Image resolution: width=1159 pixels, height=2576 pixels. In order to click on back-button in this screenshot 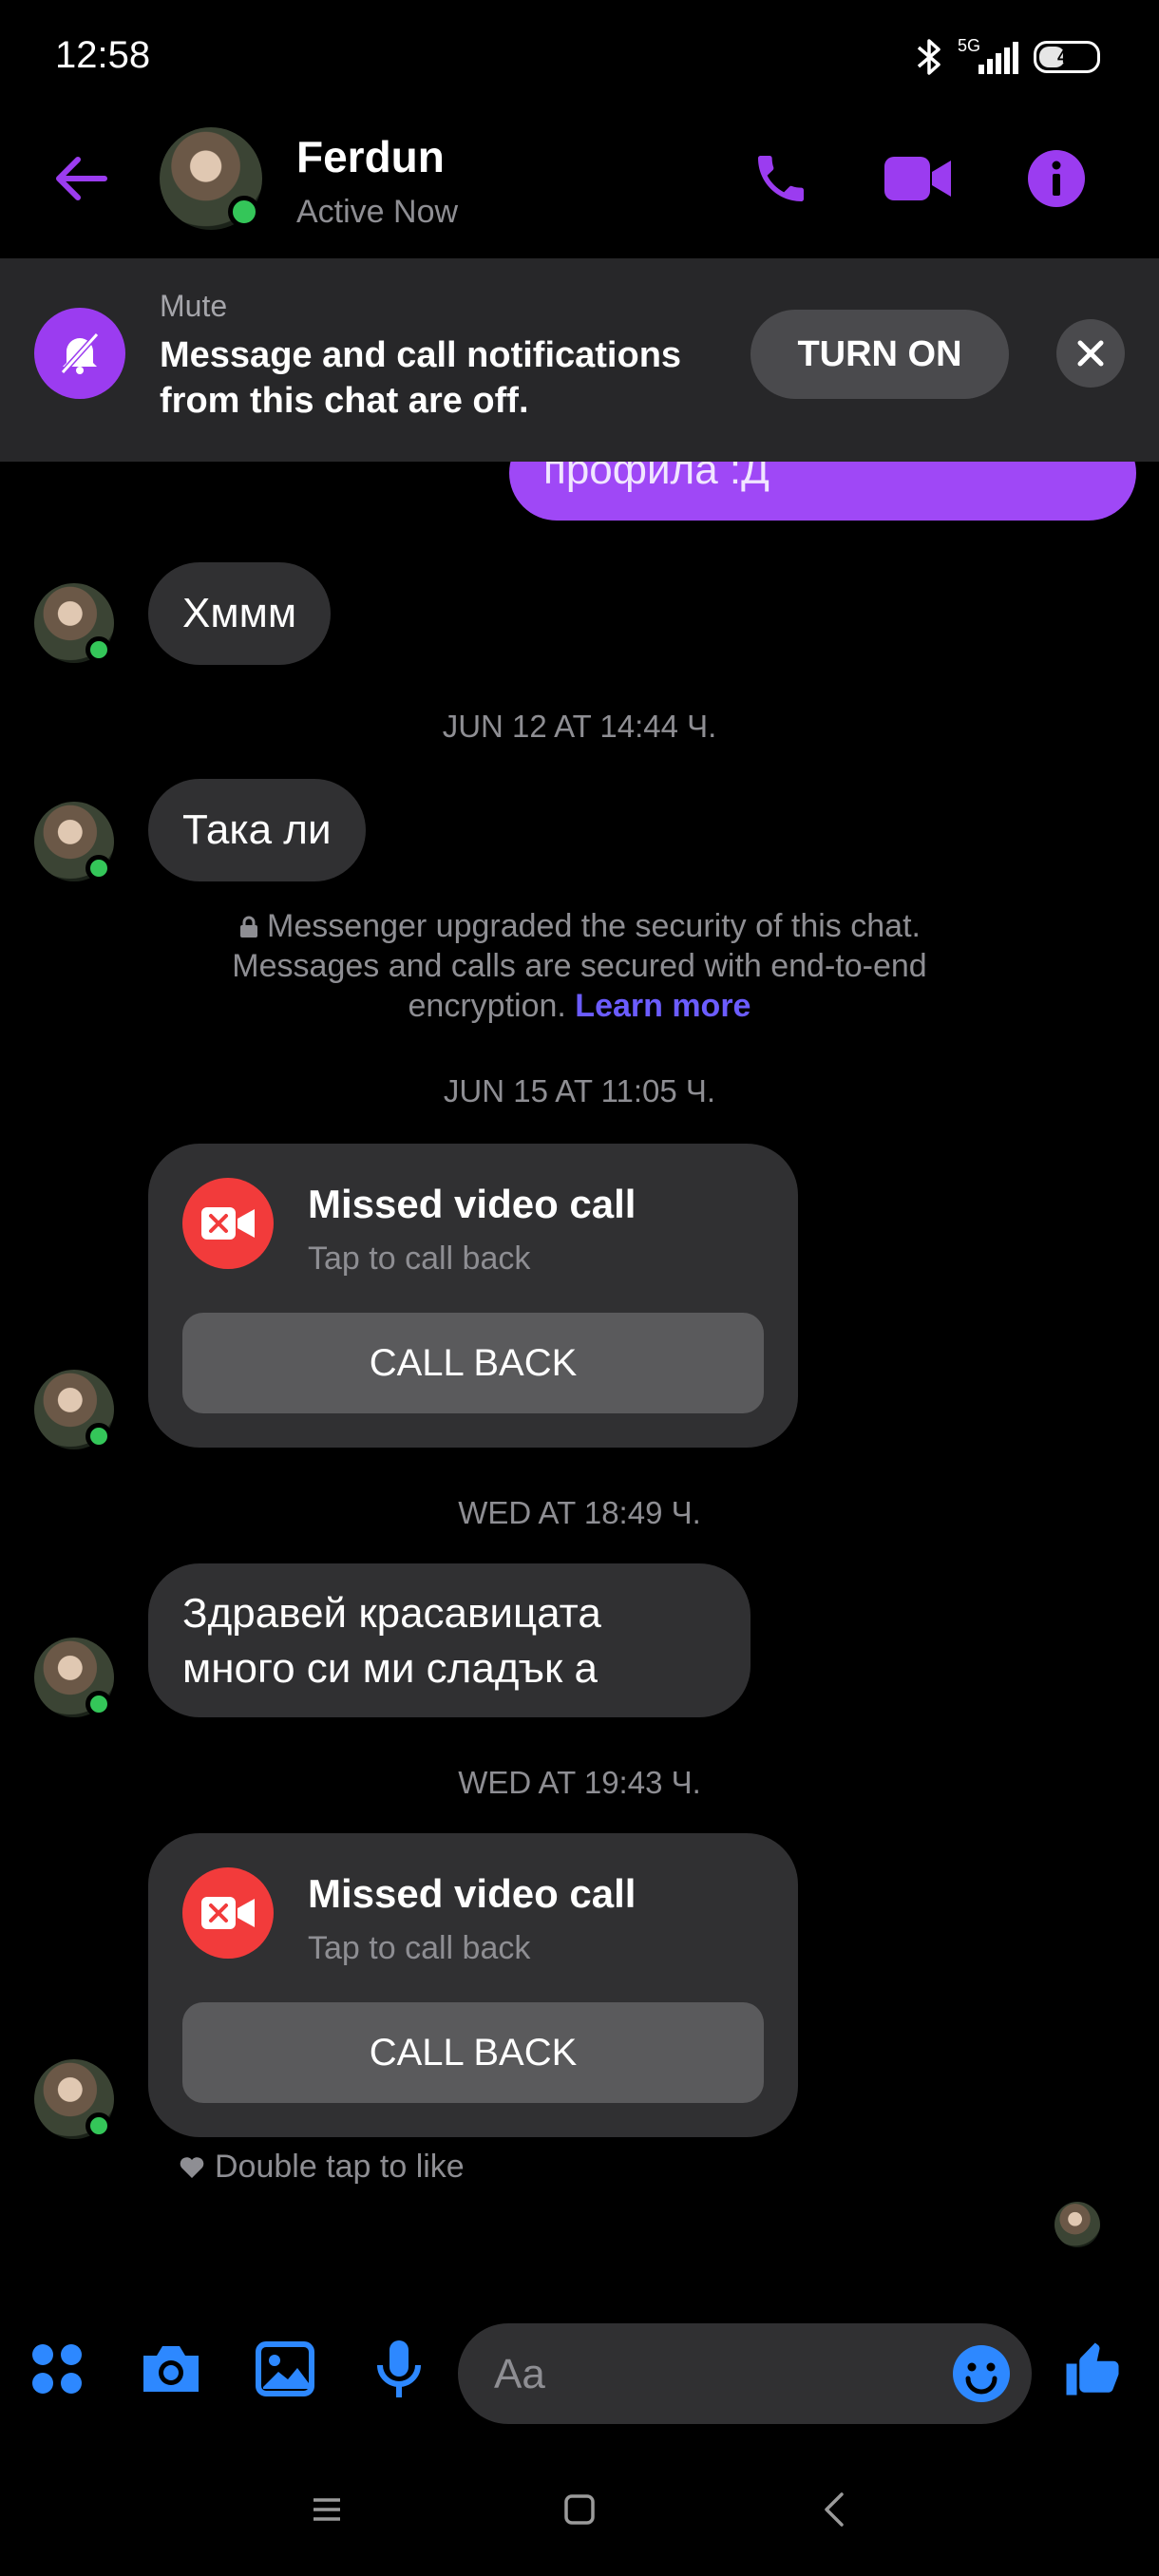, I will do `click(80, 178)`.